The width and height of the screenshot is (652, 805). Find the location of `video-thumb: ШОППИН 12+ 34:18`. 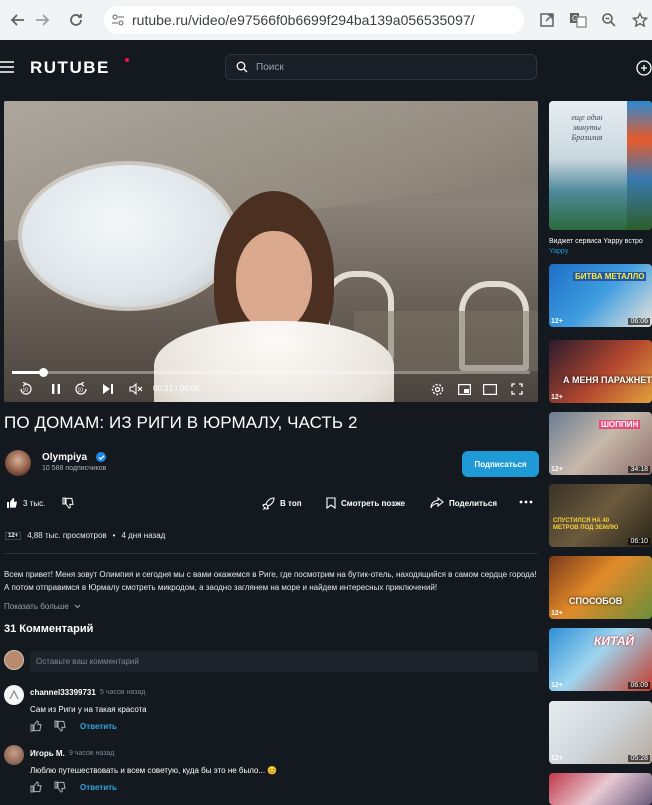

video-thumb: ШОППИН 12+ 34:18 is located at coordinates (600, 443).